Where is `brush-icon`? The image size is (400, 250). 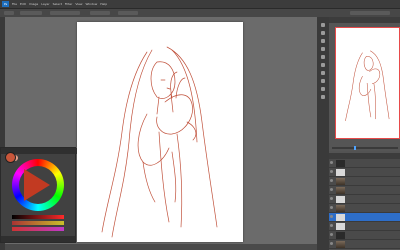
brush-icon is located at coordinates (323, 41).